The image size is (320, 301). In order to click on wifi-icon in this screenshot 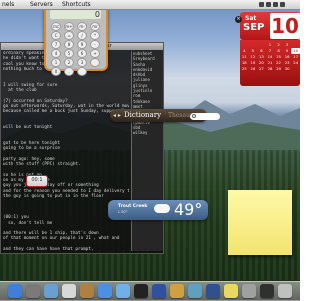, I will do `click(268, 4)`.